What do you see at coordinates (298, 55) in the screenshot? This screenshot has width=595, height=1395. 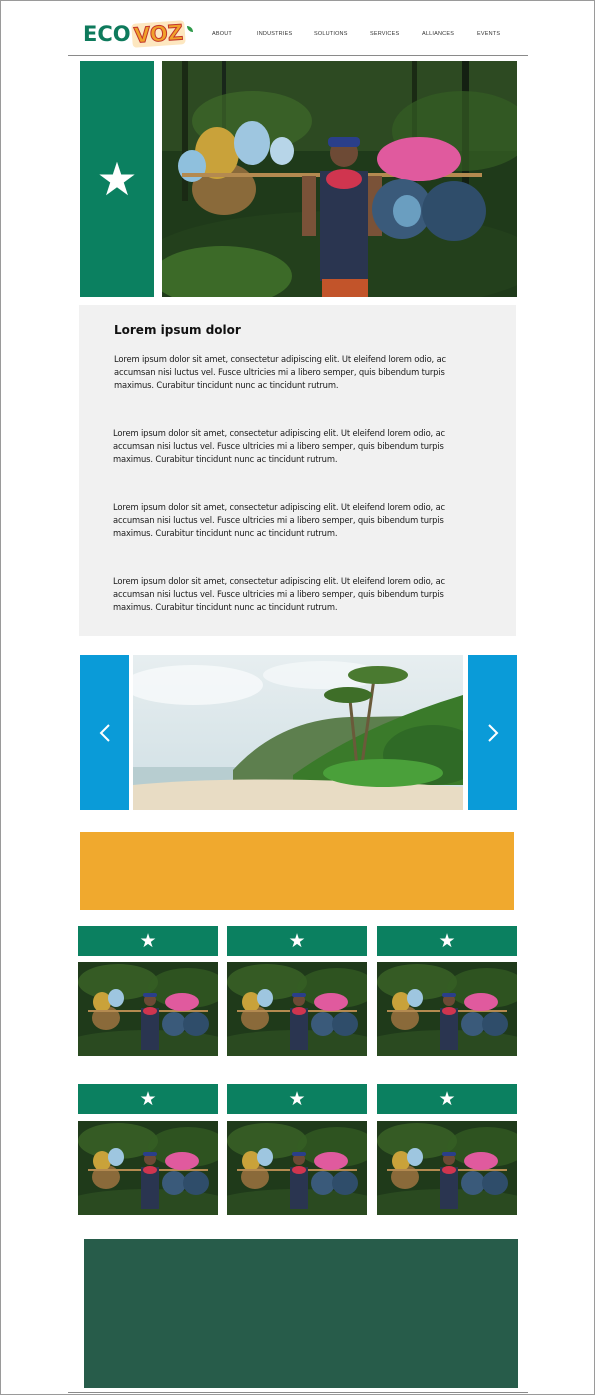 I see `header-divider` at bounding box center [298, 55].